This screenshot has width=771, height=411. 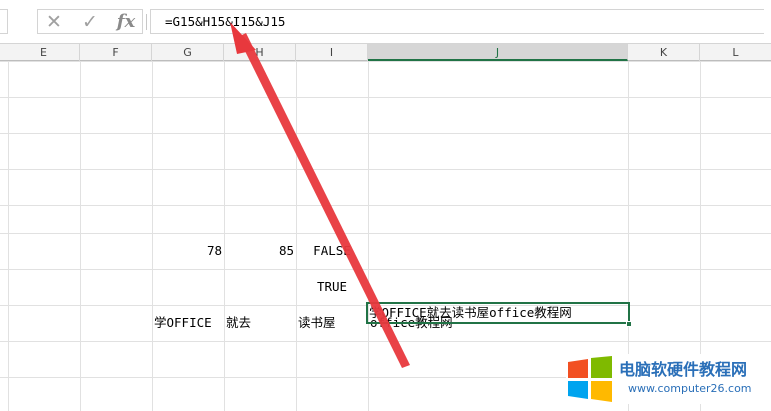 I want to click on formula-input: =G15&H15&I15&J15, so click(x=457, y=21).